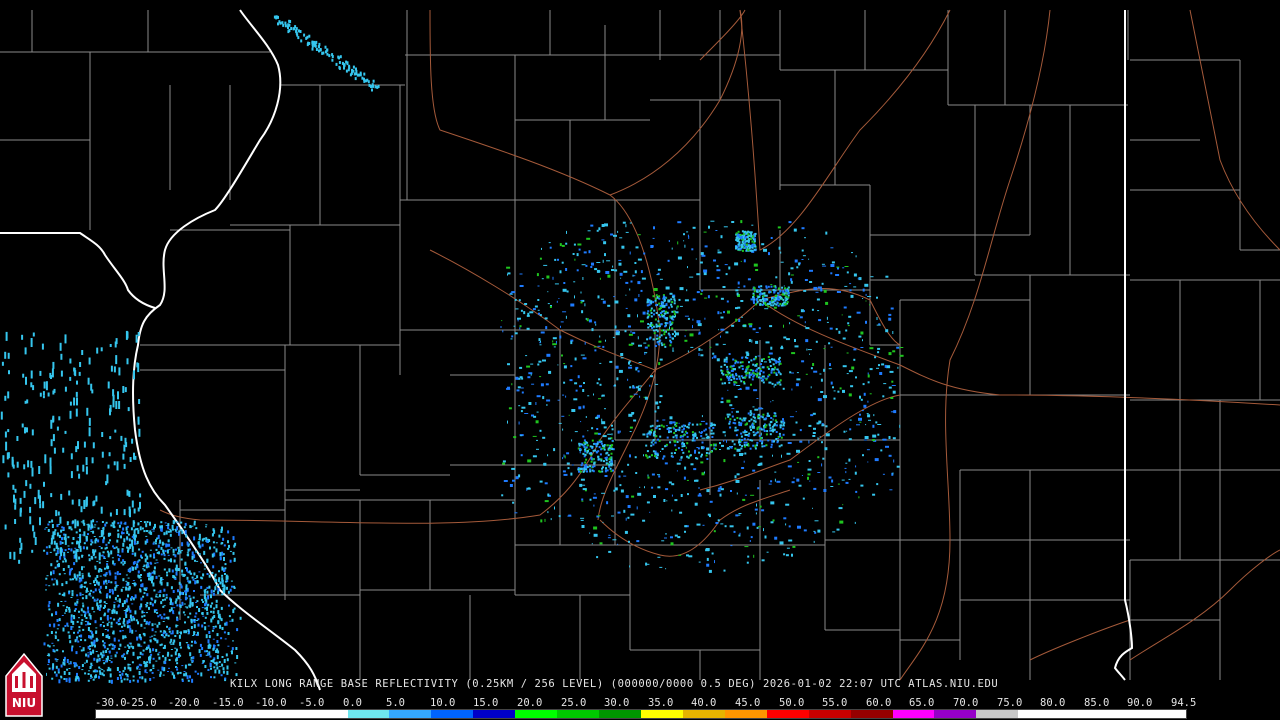 The width and height of the screenshot is (1280, 720). I want to click on scale-label: 85.0, so click(1097, 703).